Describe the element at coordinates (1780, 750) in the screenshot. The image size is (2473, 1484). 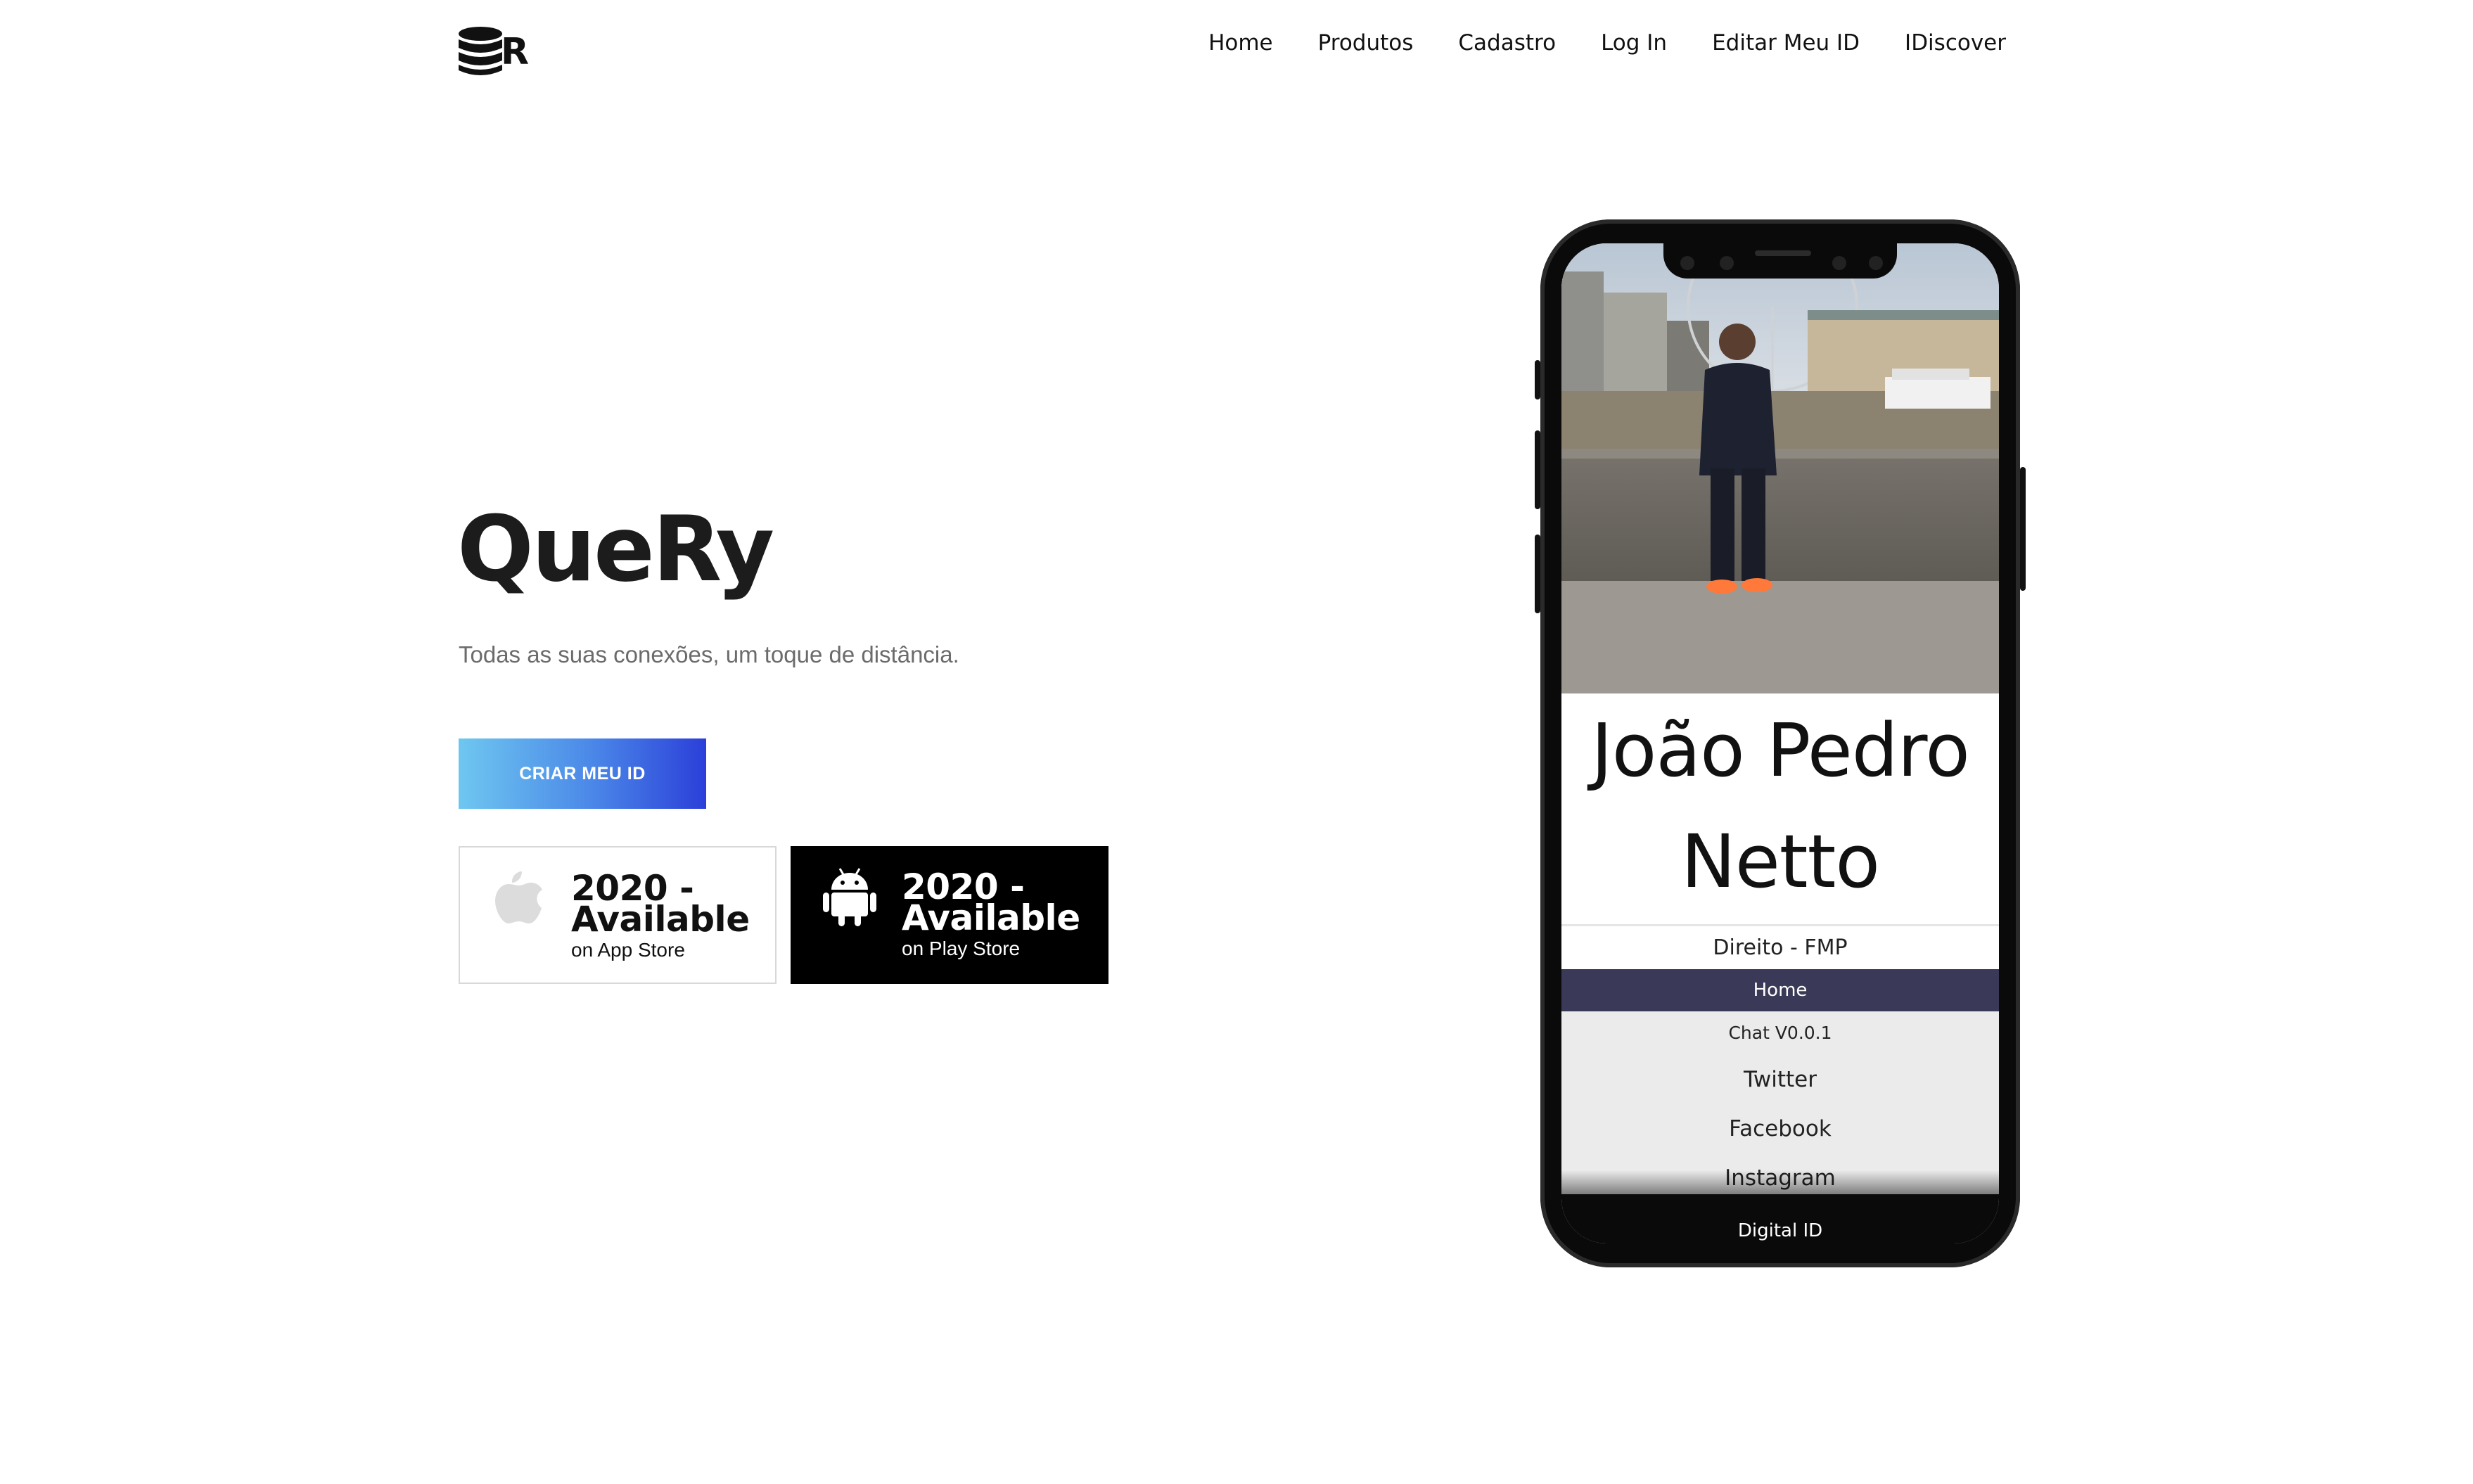
I see `profile-name-line1: João Pedro` at that location.